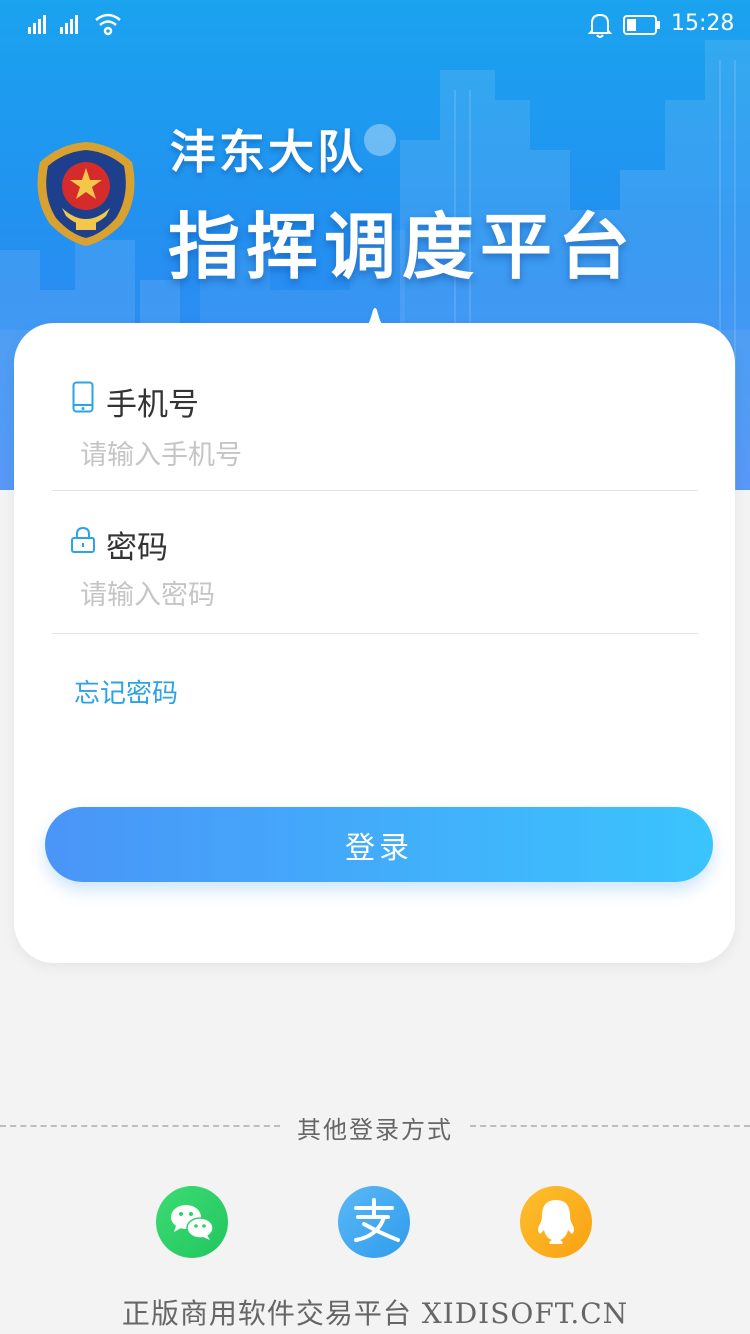 The image size is (750, 1334). Describe the element at coordinates (390, 455) in the screenshot. I see `phone-input` at that location.